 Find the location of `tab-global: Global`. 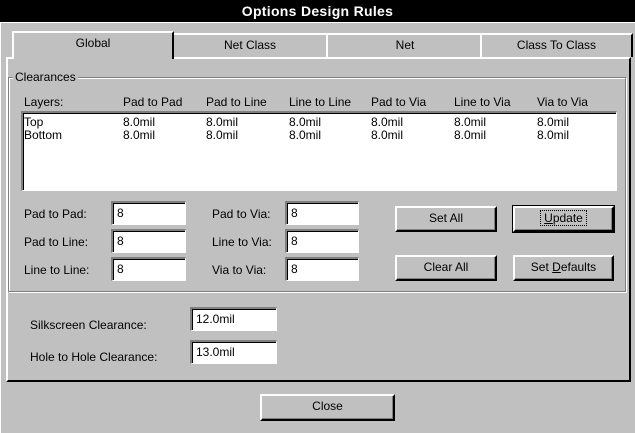

tab-global: Global is located at coordinates (93, 45).